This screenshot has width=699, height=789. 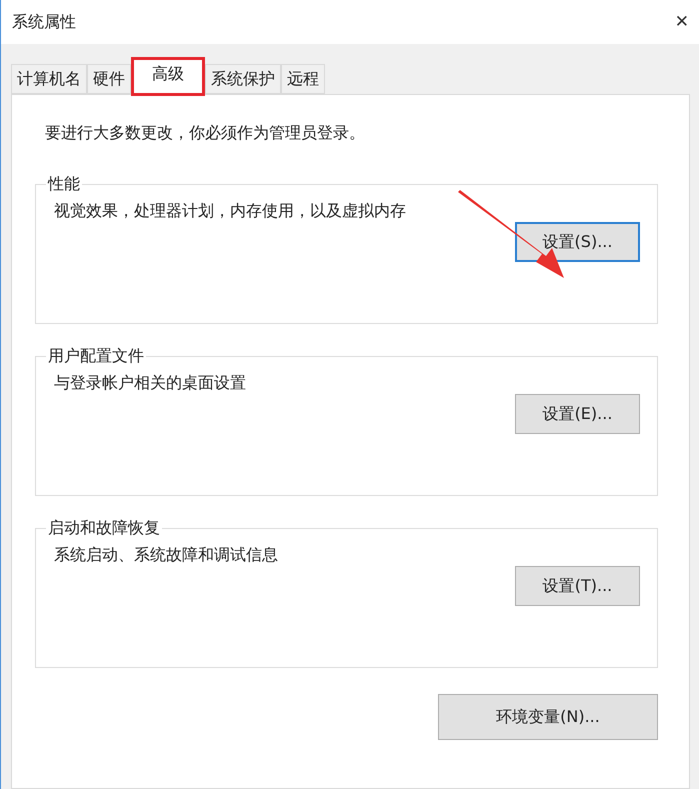 What do you see at coordinates (96, 356) in the screenshot?
I see `group-title: 用户配置文件` at bounding box center [96, 356].